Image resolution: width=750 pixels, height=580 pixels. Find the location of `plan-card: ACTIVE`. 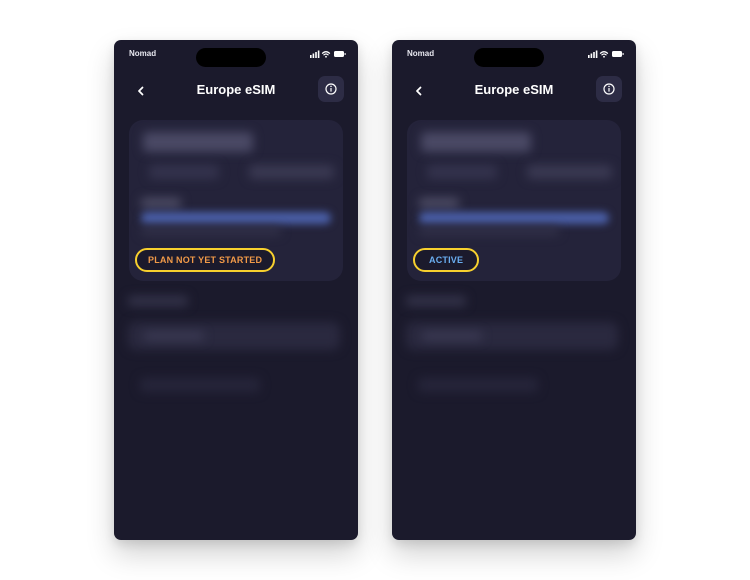

plan-card: ACTIVE is located at coordinates (514, 200).